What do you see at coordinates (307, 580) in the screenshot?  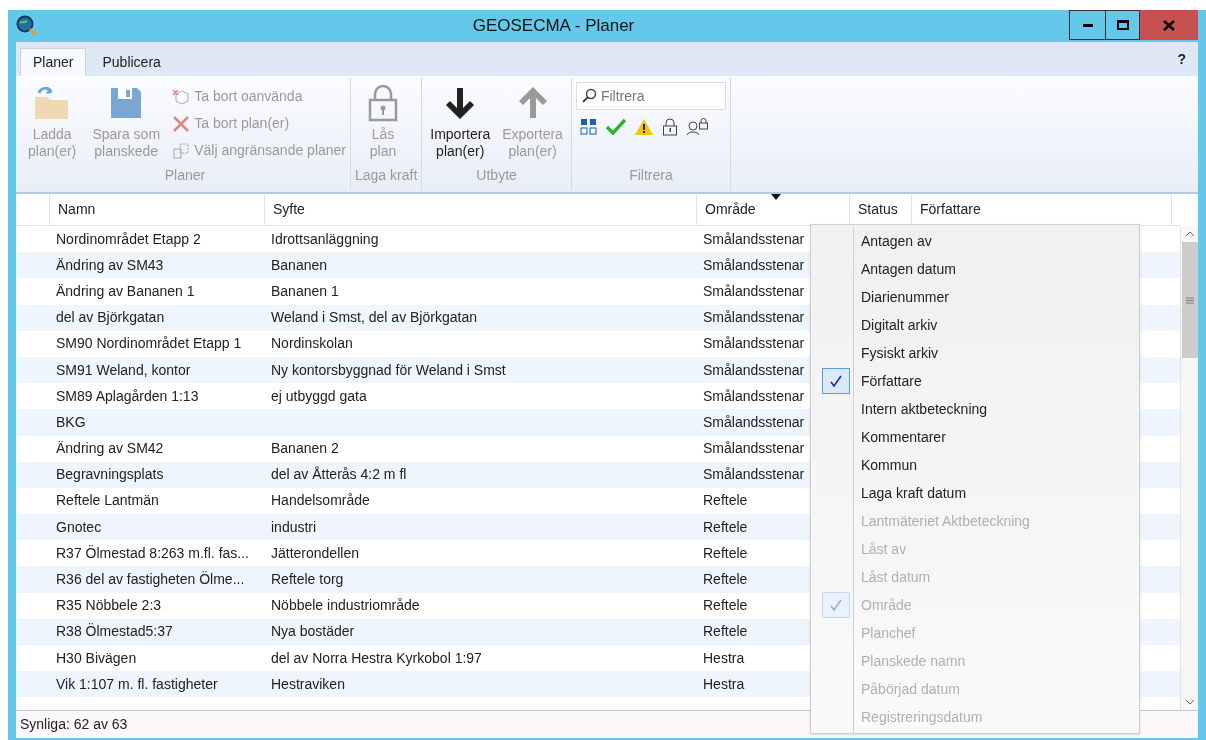 I see `table-cell-text: Reftele torg` at bounding box center [307, 580].